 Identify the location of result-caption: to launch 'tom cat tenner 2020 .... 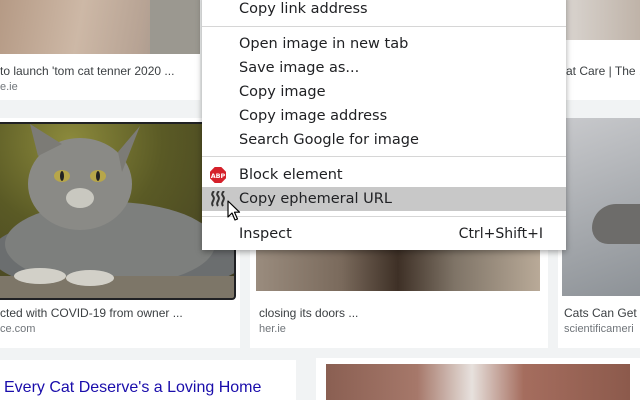
(100, 71).